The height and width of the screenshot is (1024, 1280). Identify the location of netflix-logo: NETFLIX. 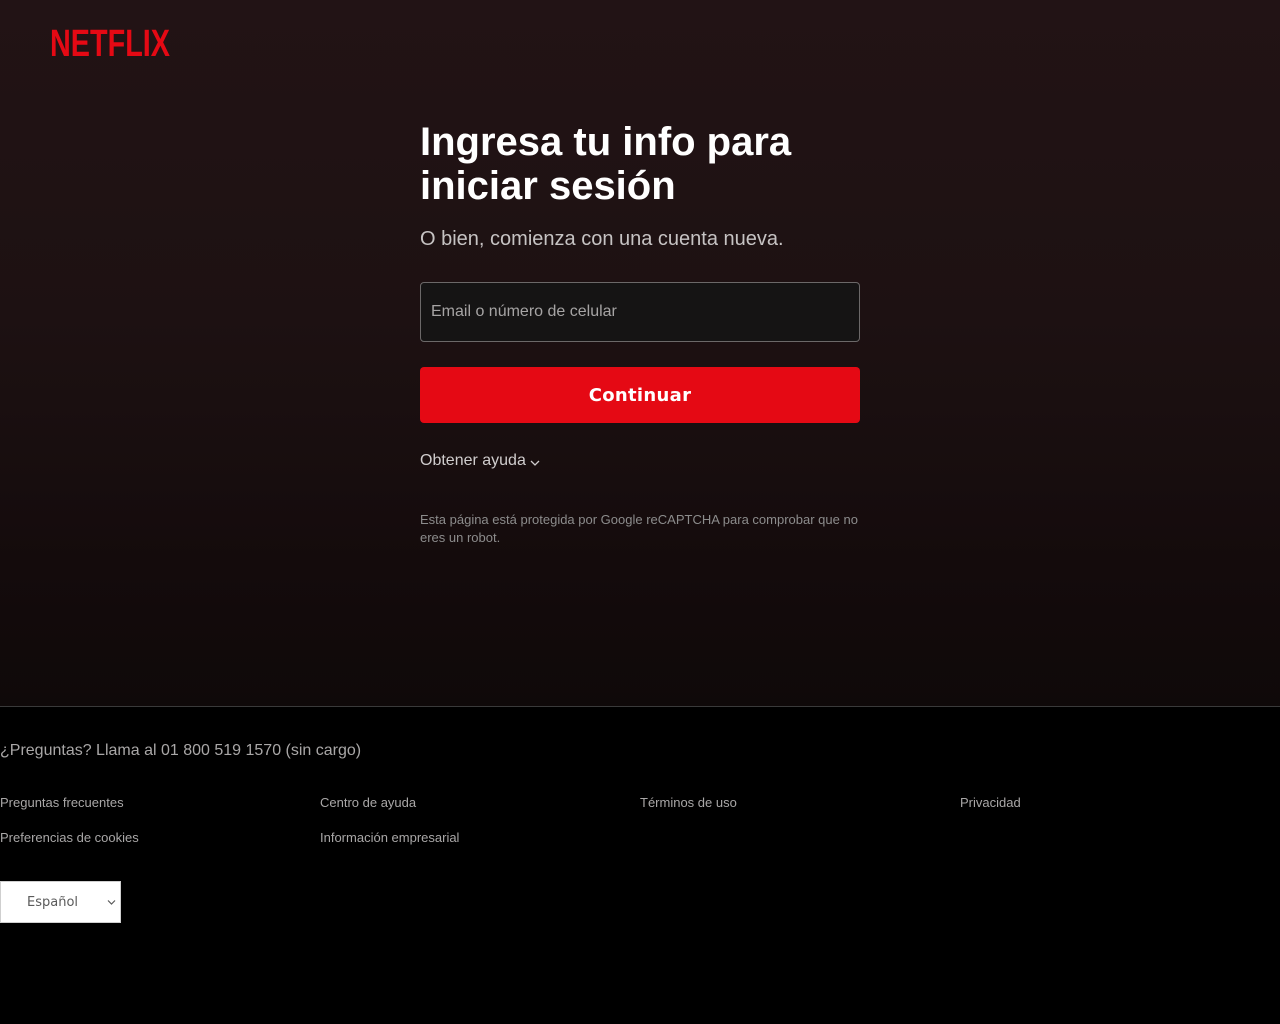
(111, 43).